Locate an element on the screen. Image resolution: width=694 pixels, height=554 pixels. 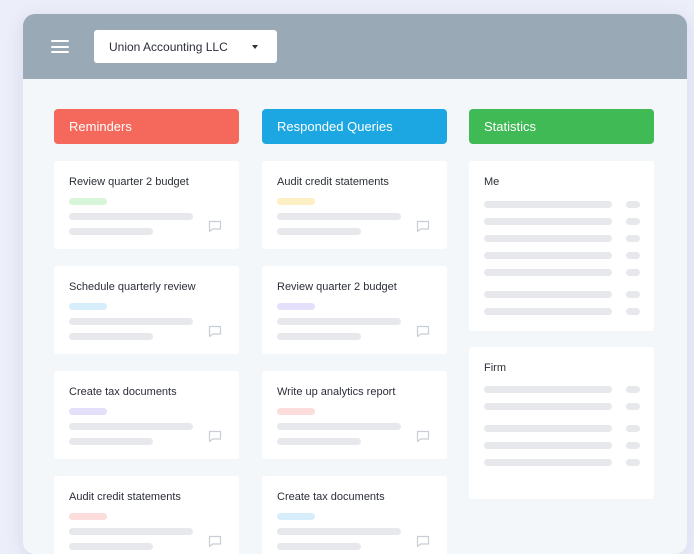
stats-me-panel: Me is located at coordinates (561, 246).